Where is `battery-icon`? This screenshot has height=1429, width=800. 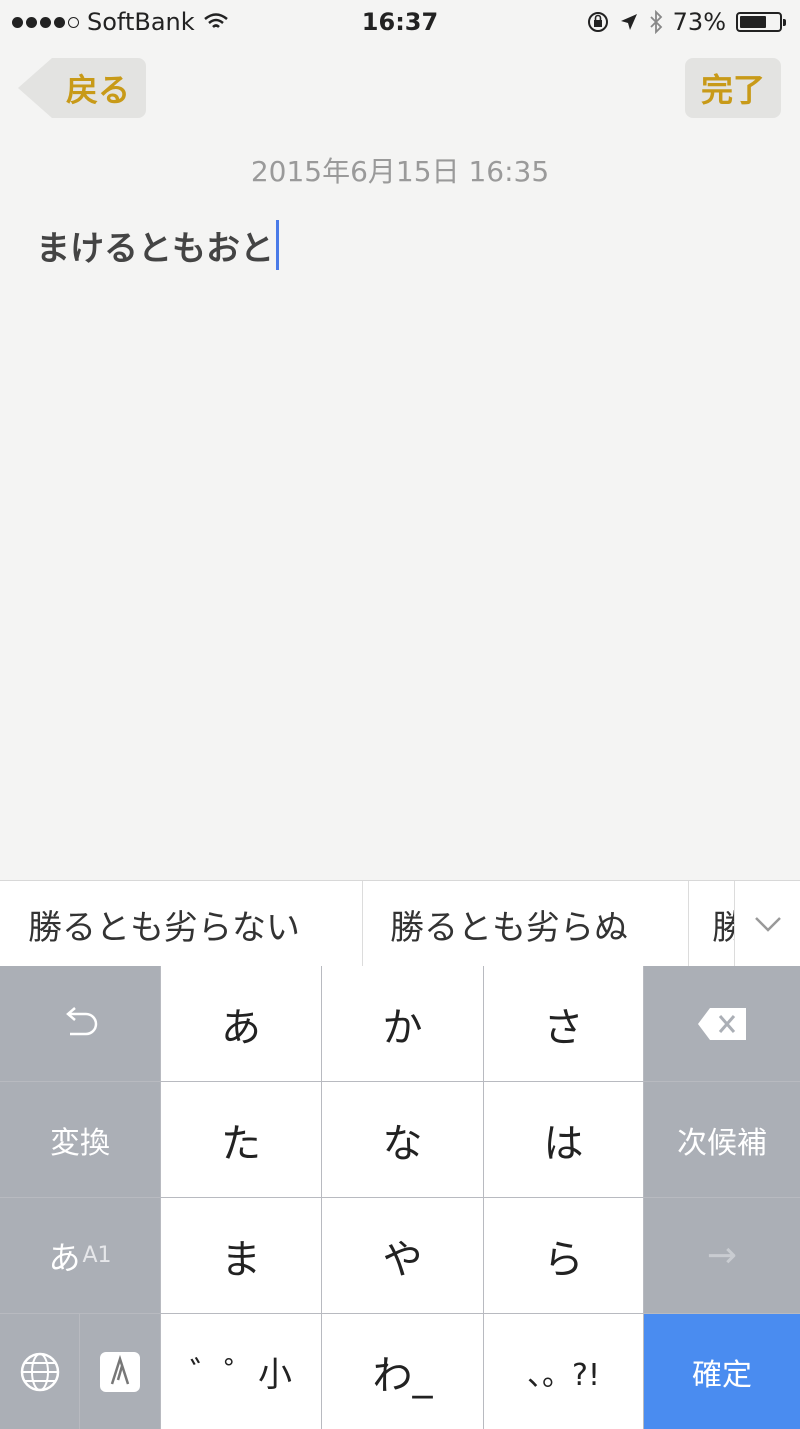
battery-icon is located at coordinates (761, 22).